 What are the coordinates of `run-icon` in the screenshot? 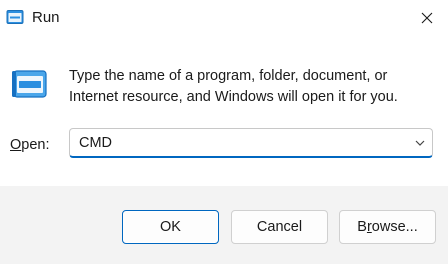 It's located at (15, 17).